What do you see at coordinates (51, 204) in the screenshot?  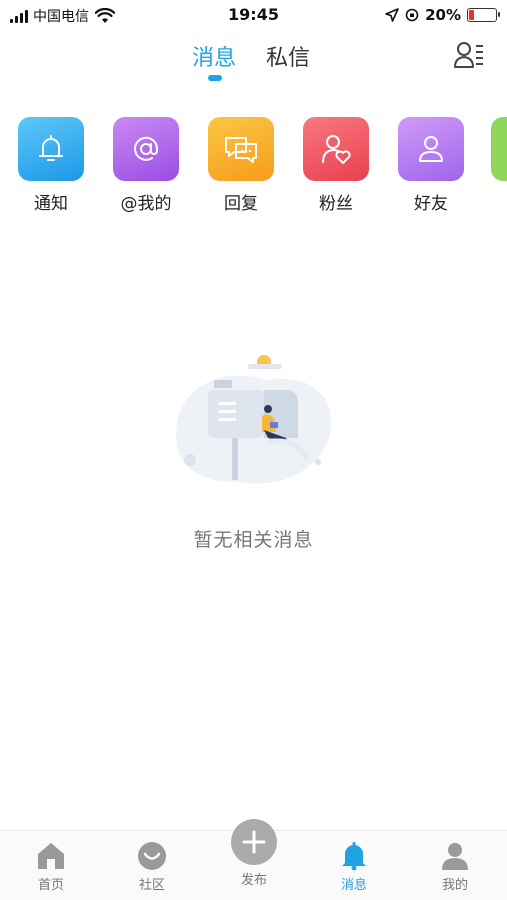 I see `category-label: 通知` at bounding box center [51, 204].